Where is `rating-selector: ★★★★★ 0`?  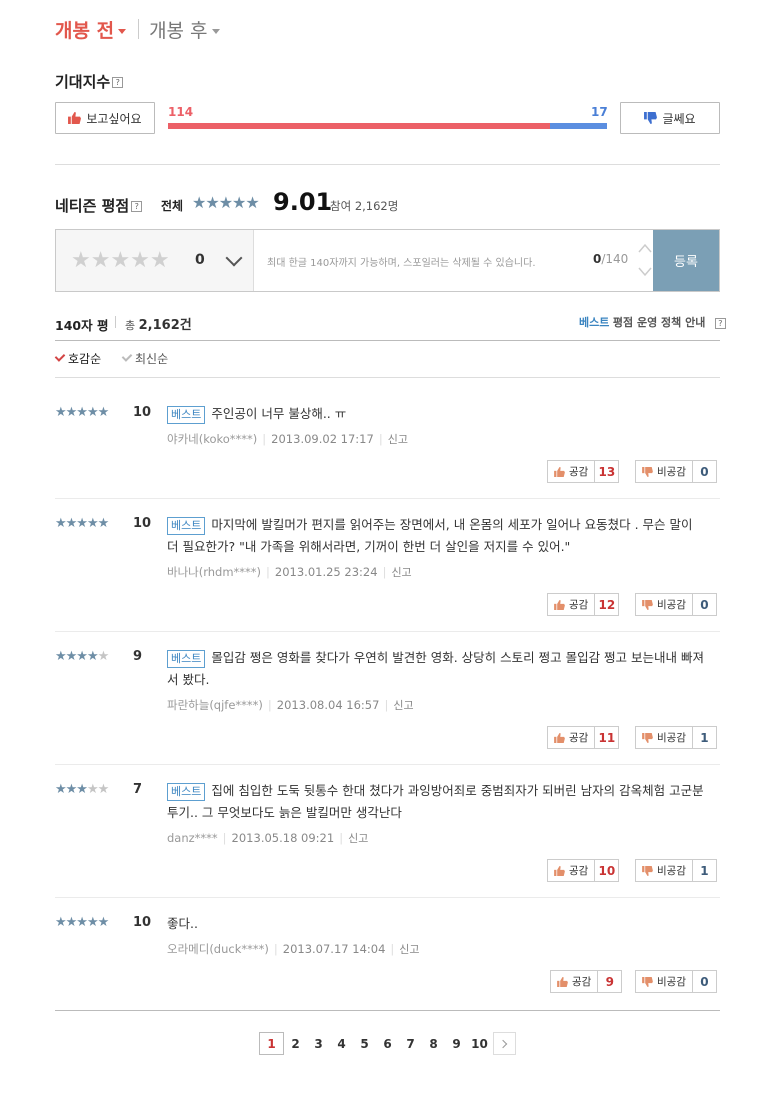 rating-selector: ★★★★★ 0 is located at coordinates (155, 260).